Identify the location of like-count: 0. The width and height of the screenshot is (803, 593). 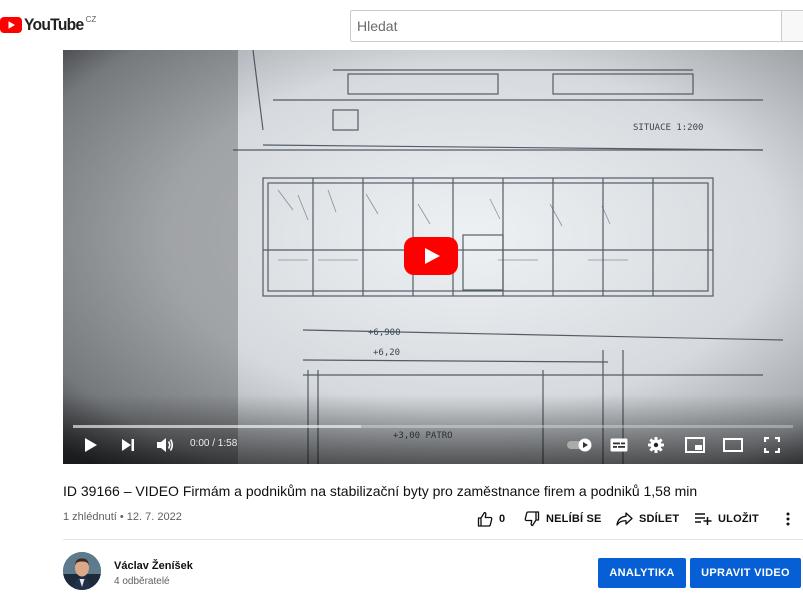
(502, 519).